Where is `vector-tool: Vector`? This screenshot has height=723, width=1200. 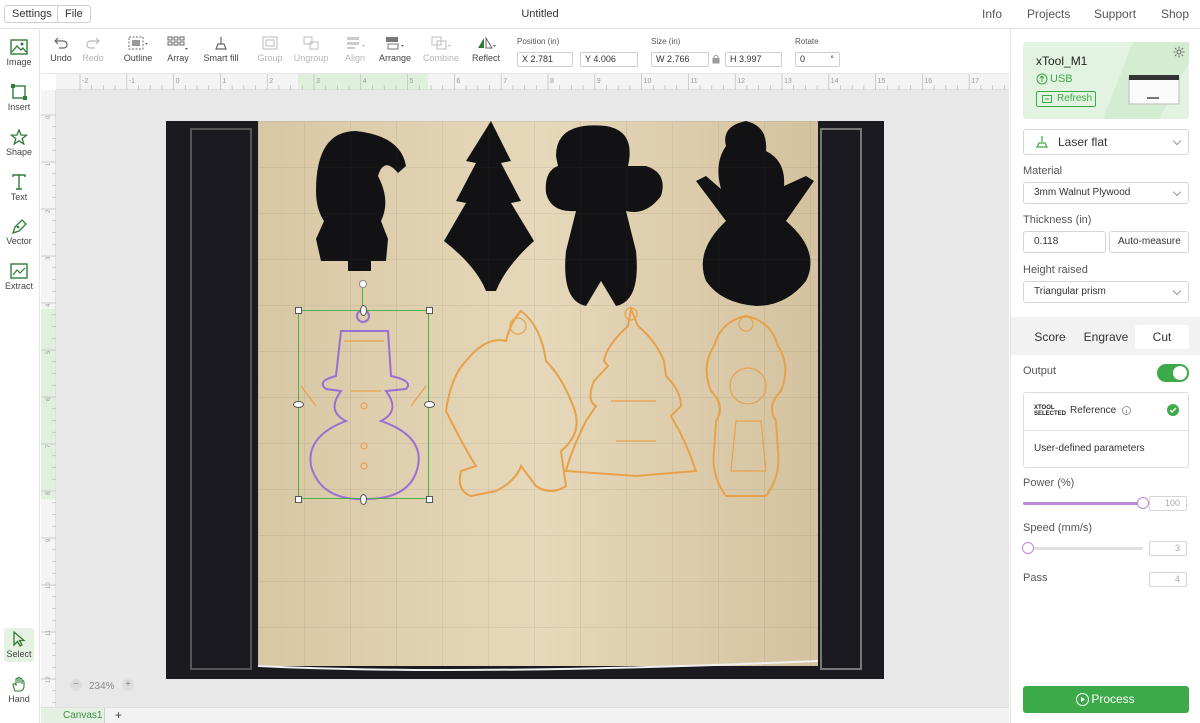
vector-tool: Vector is located at coordinates (19, 232).